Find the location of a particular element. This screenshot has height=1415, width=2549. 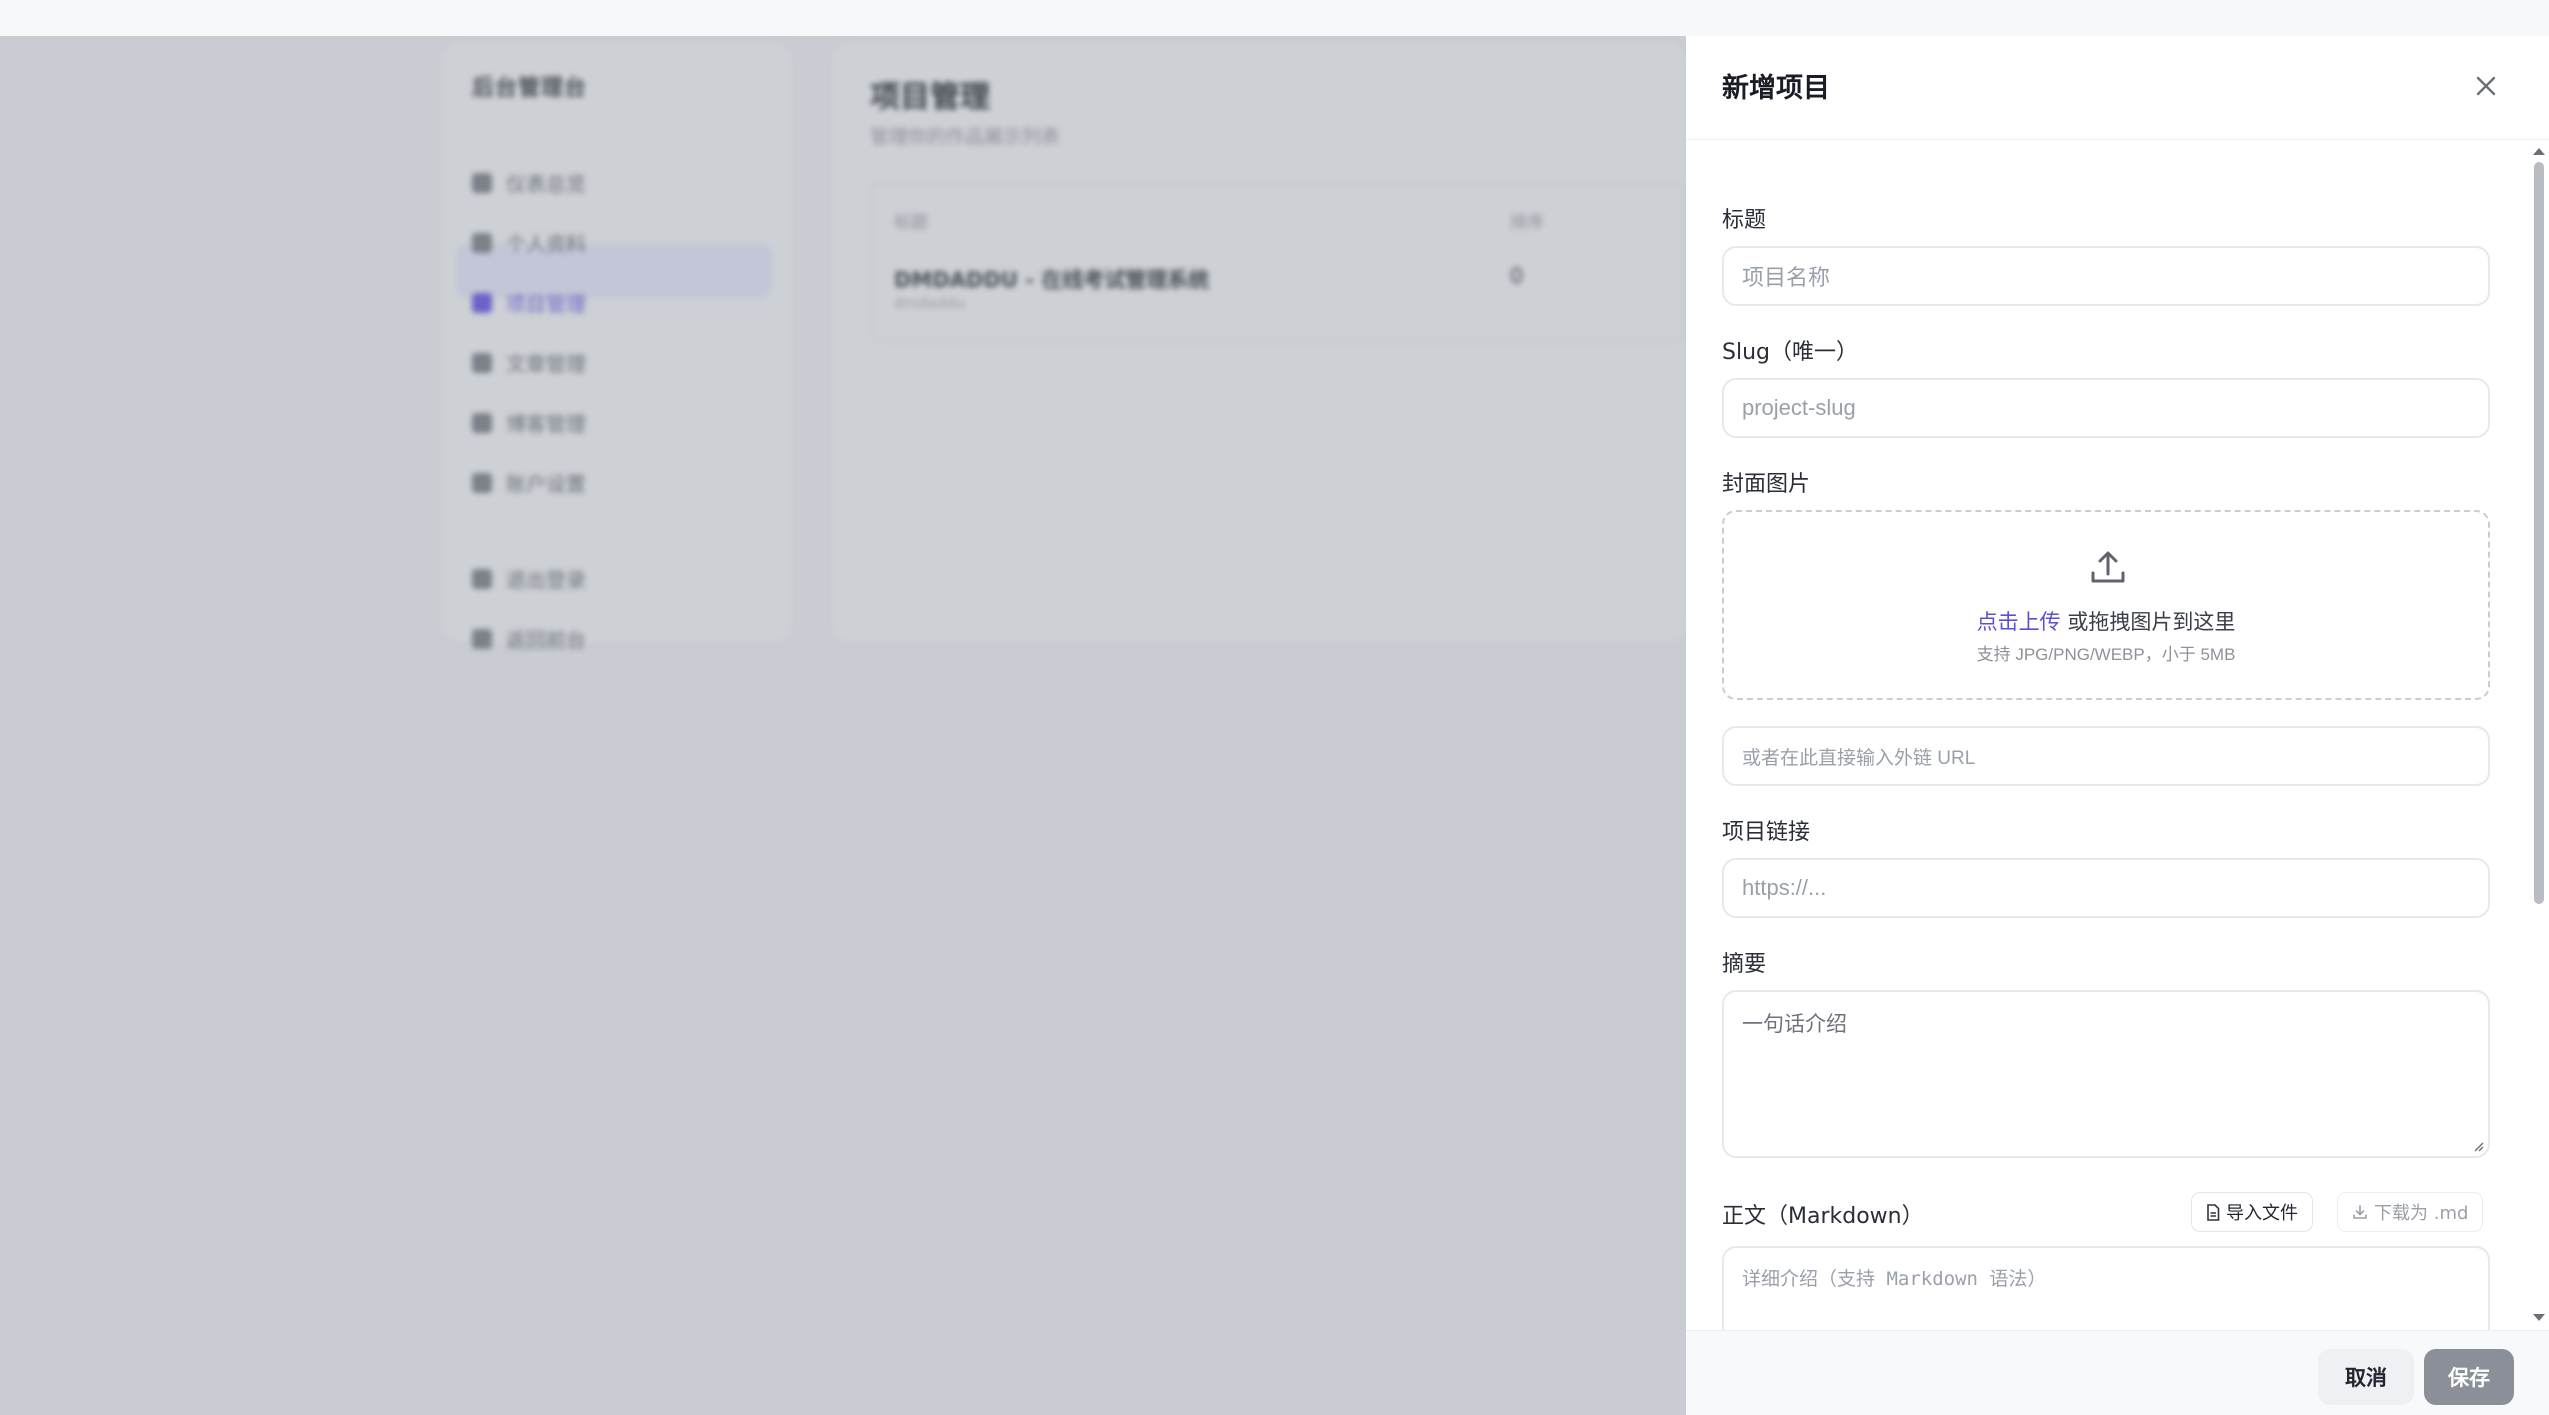

file-icon is located at coordinates (2213, 1212).